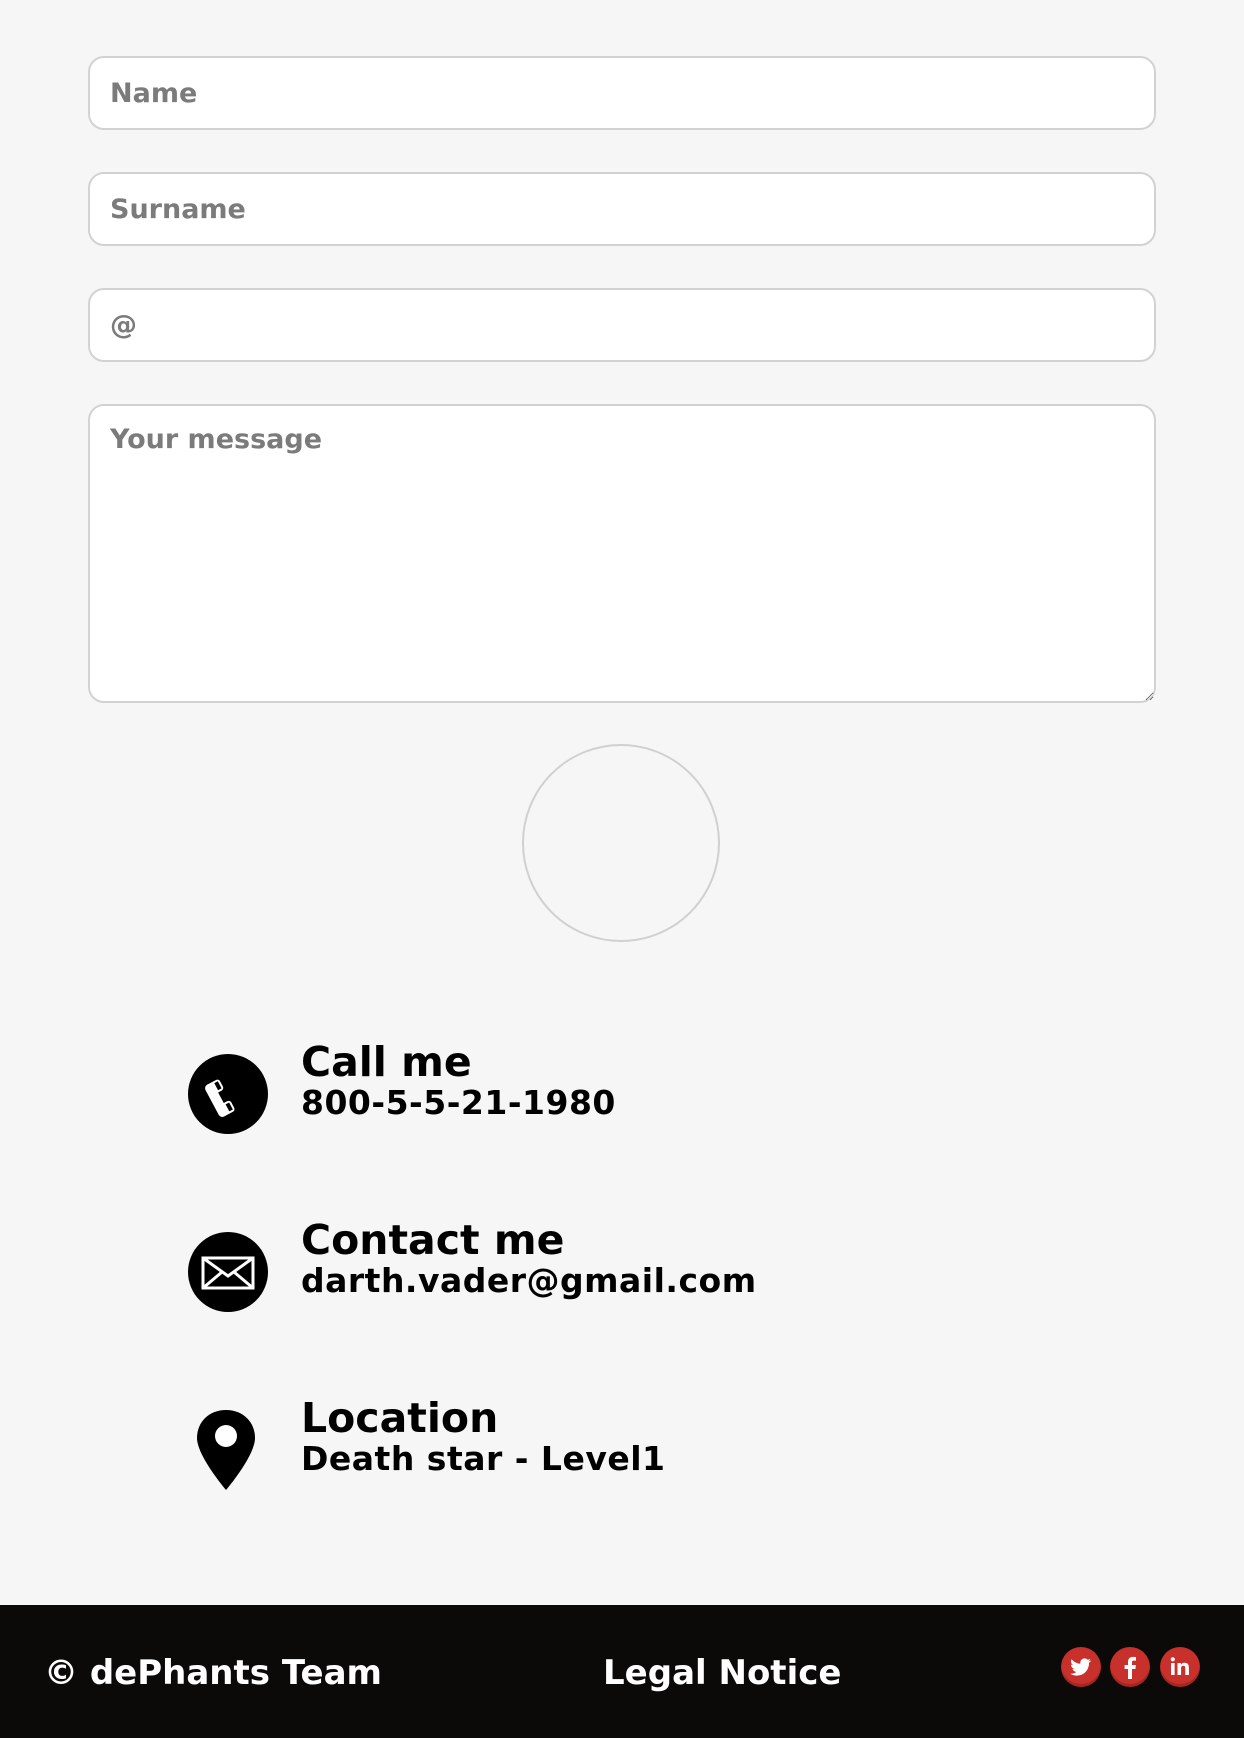  I want to click on name-input, so click(622, 93).